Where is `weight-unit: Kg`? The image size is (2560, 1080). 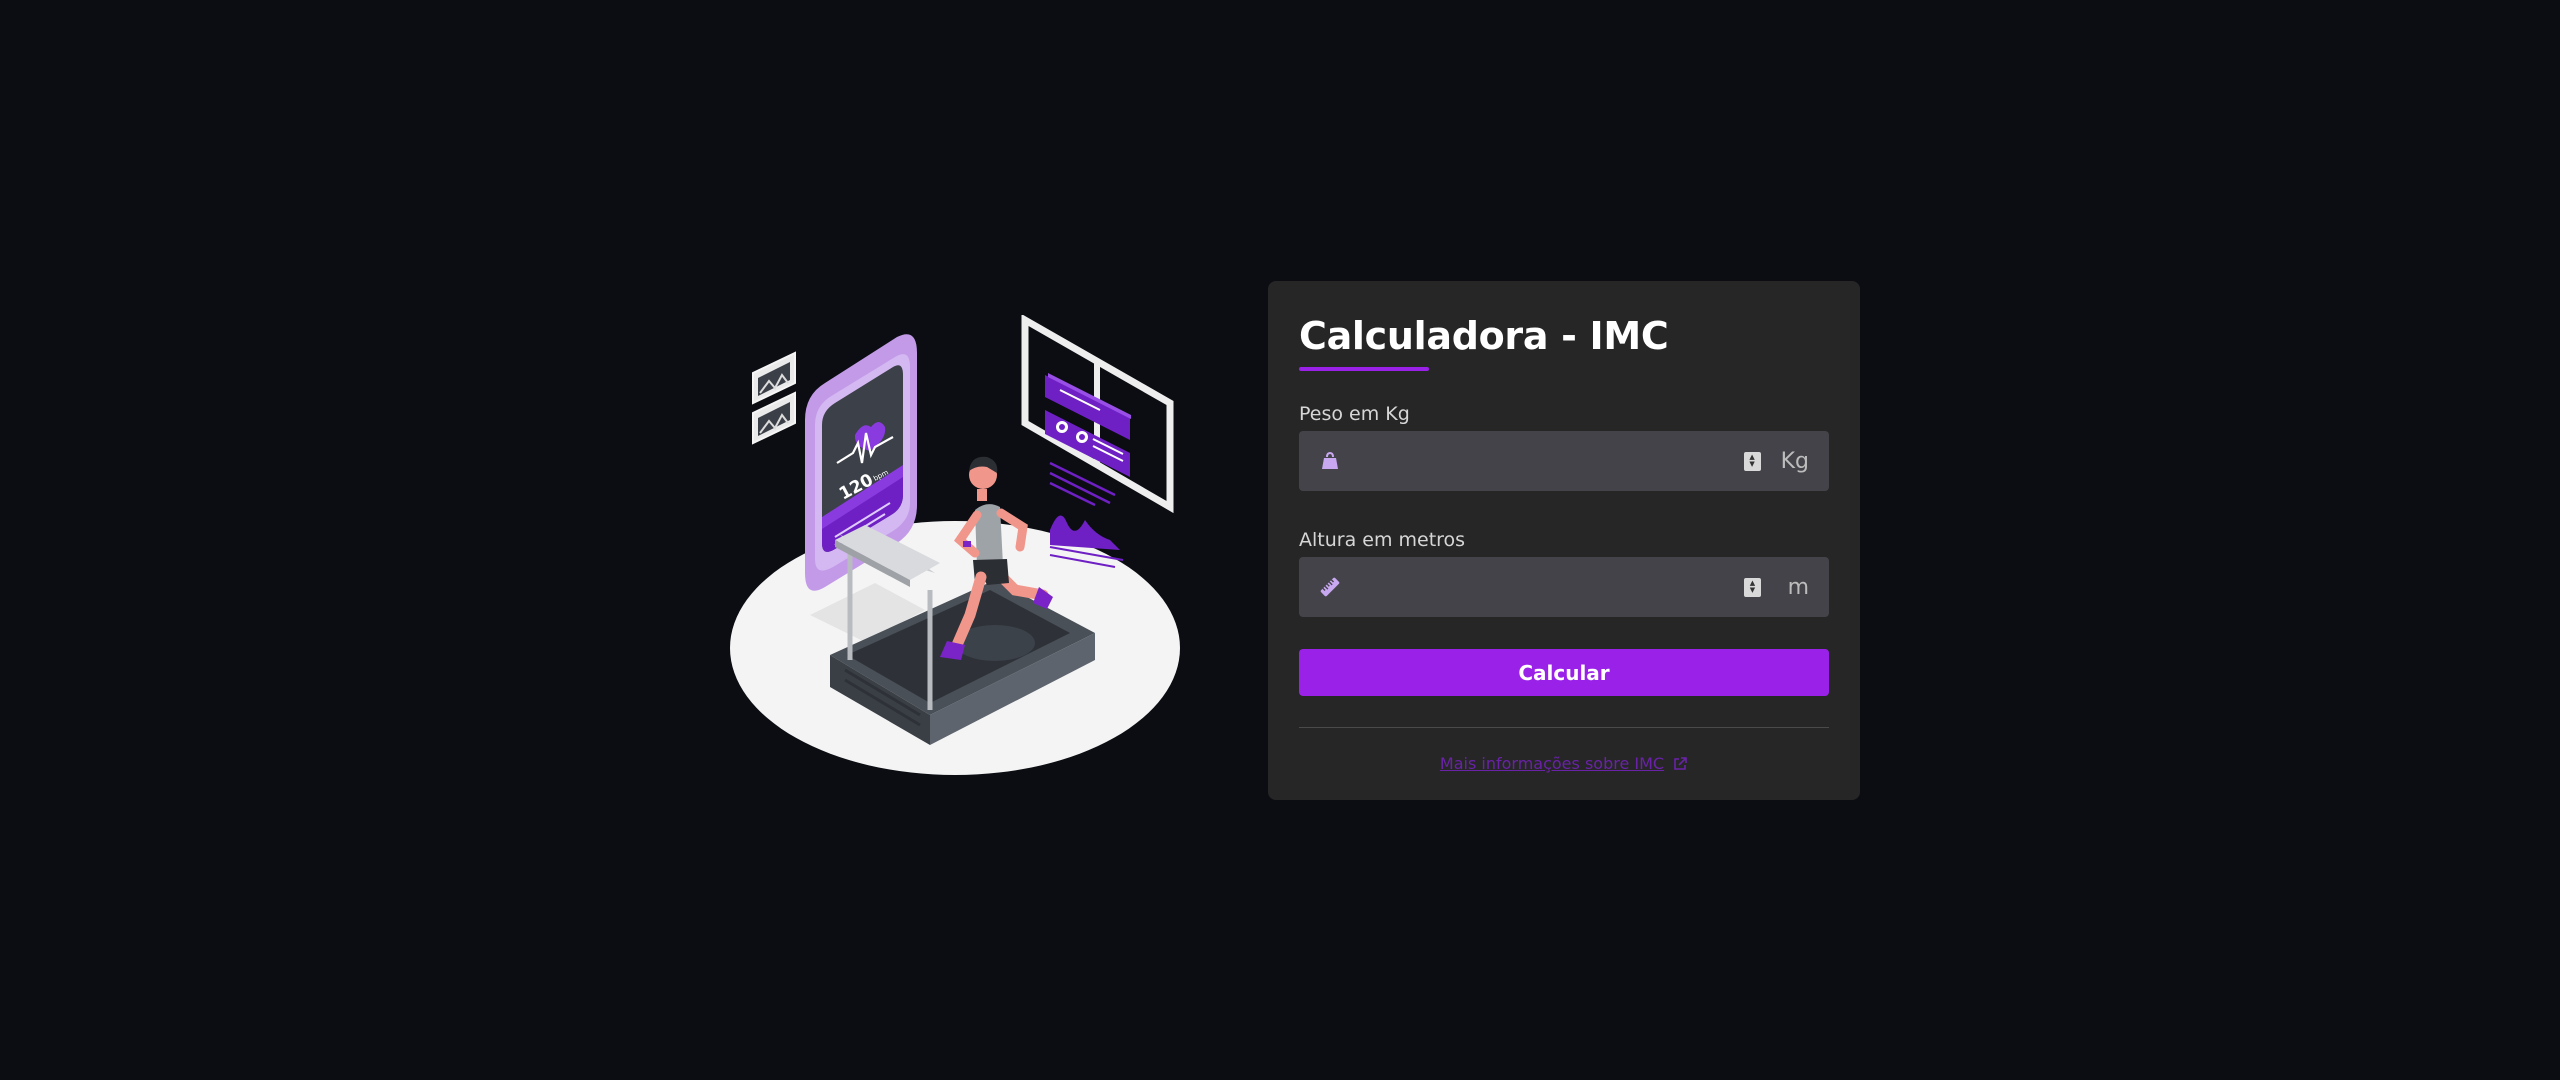
weight-unit: Kg is located at coordinates (1794, 461).